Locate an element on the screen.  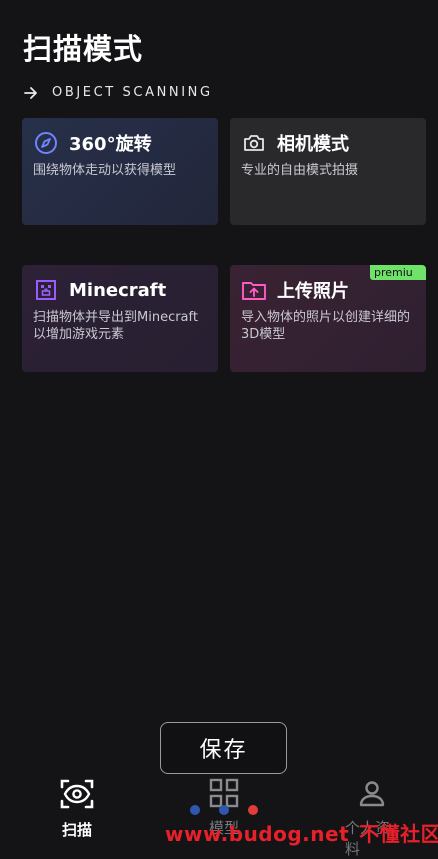
card-title: 相机模式 is located at coordinates (313, 144).